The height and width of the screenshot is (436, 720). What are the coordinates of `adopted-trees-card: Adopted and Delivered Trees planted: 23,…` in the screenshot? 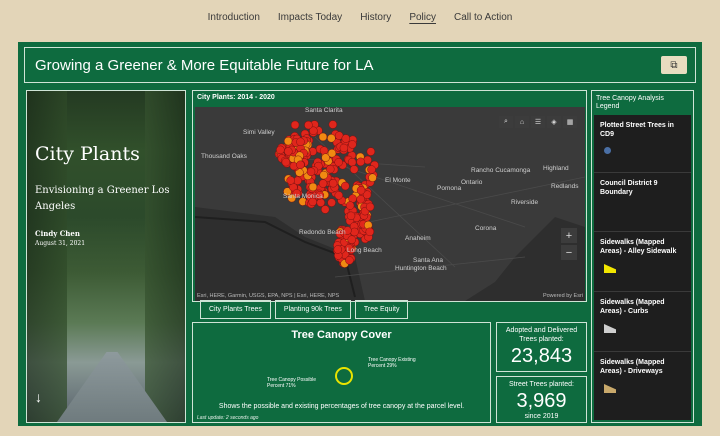 It's located at (541, 347).